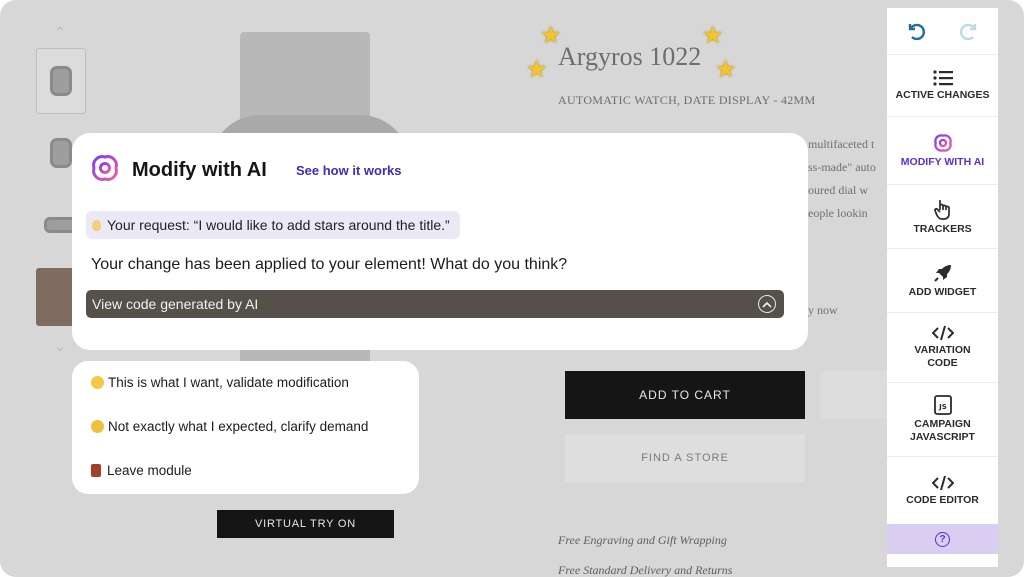  Describe the element at coordinates (305, 524) in the screenshot. I see `virtual-try-on-button: VIRTUAL TRY ON` at that location.